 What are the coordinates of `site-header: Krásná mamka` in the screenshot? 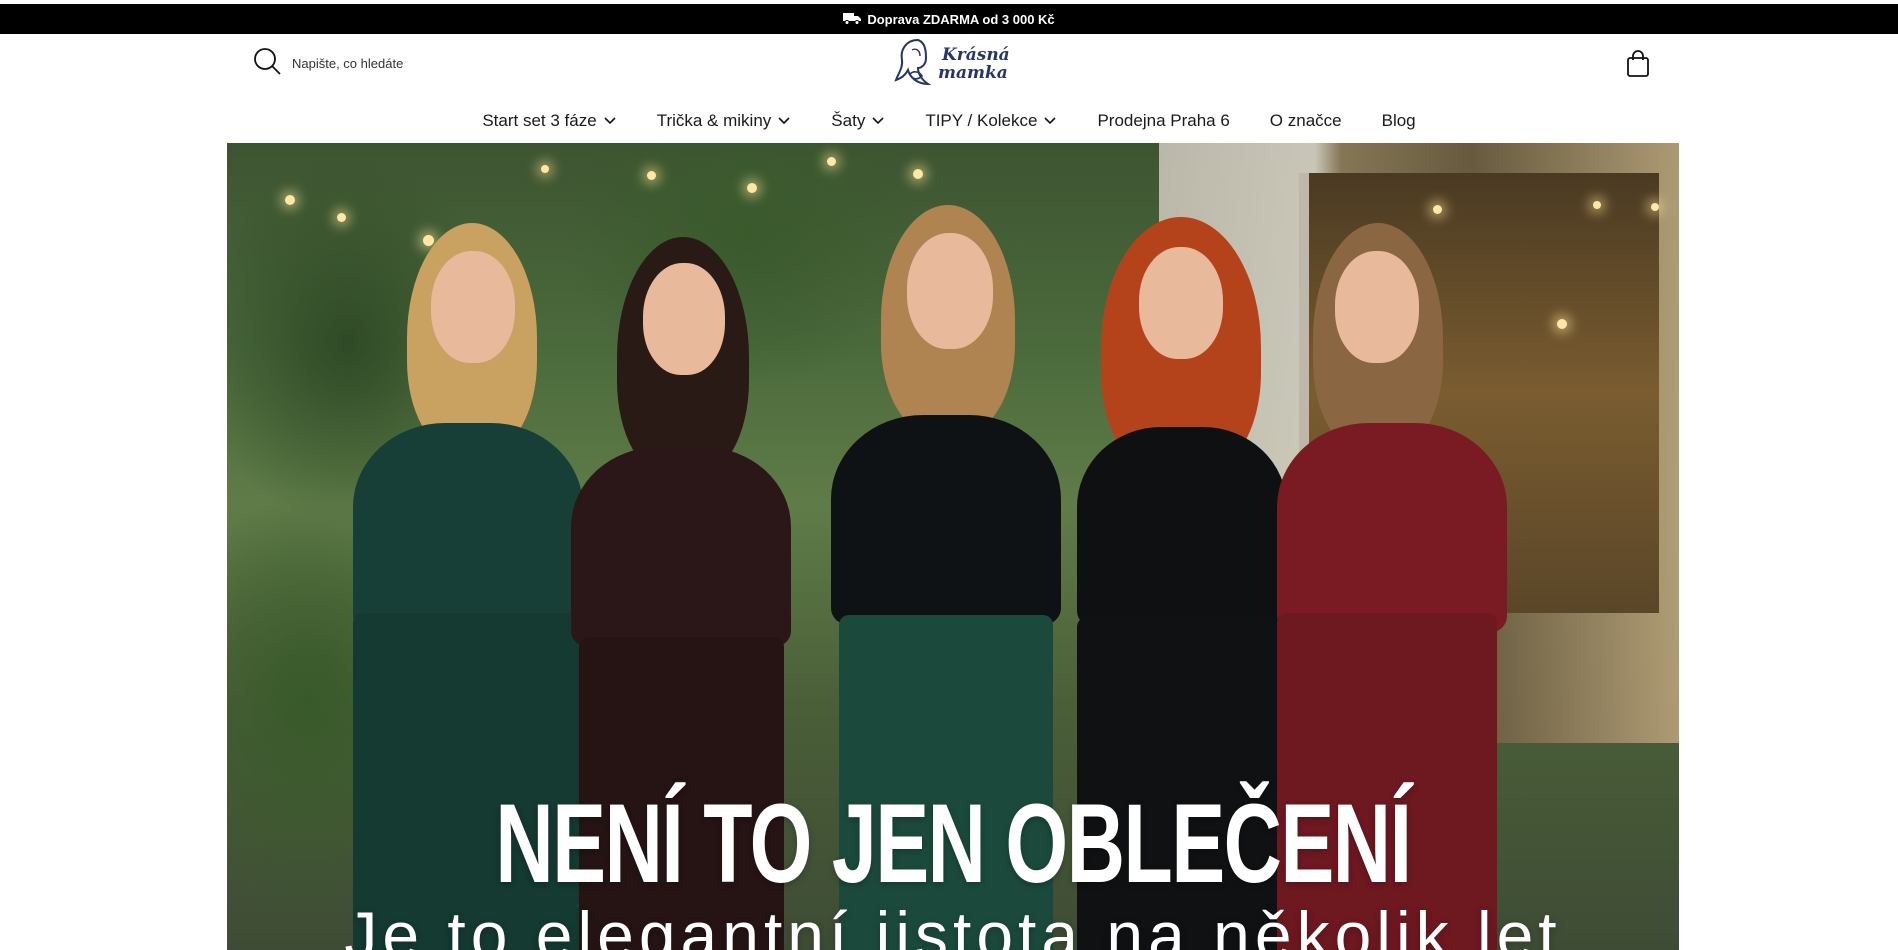 It's located at (949, 67).